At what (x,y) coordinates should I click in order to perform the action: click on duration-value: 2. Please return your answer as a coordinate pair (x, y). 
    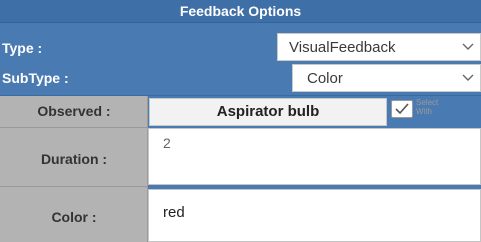
    Looking at the image, I should click on (167, 143).